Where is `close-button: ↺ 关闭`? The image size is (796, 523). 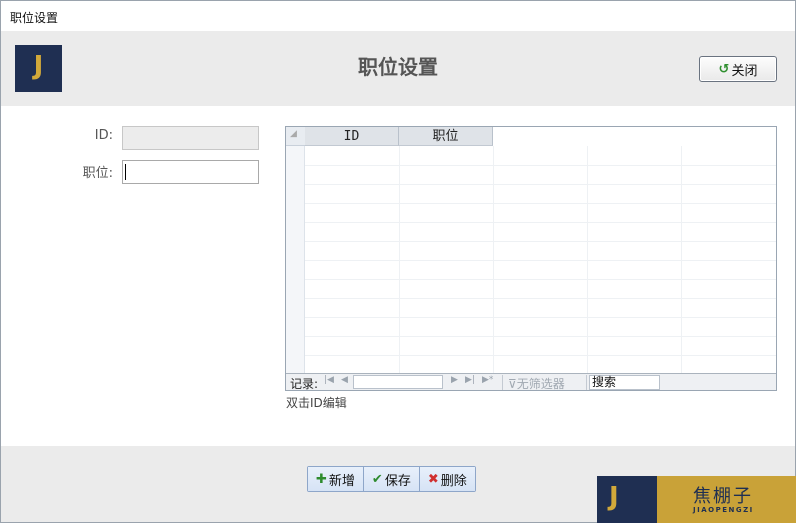
close-button: ↺ 关闭 is located at coordinates (738, 69).